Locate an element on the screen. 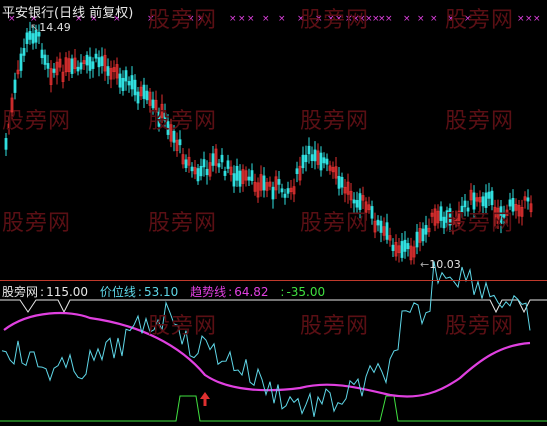 The image size is (547, 426). chart-title: 平安银行(日线 前复权) is located at coordinates (68, 13).